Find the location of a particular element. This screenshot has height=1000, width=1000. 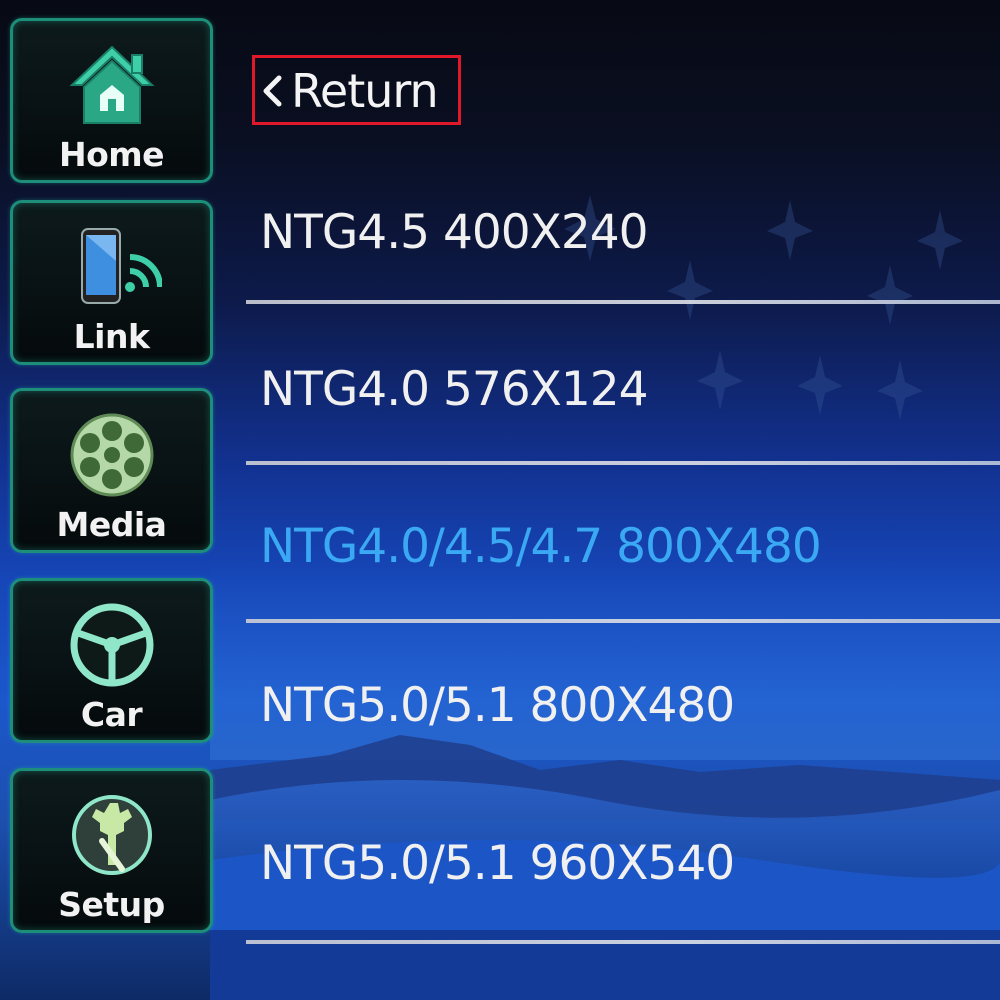

home-icon is located at coordinates (112, 85).